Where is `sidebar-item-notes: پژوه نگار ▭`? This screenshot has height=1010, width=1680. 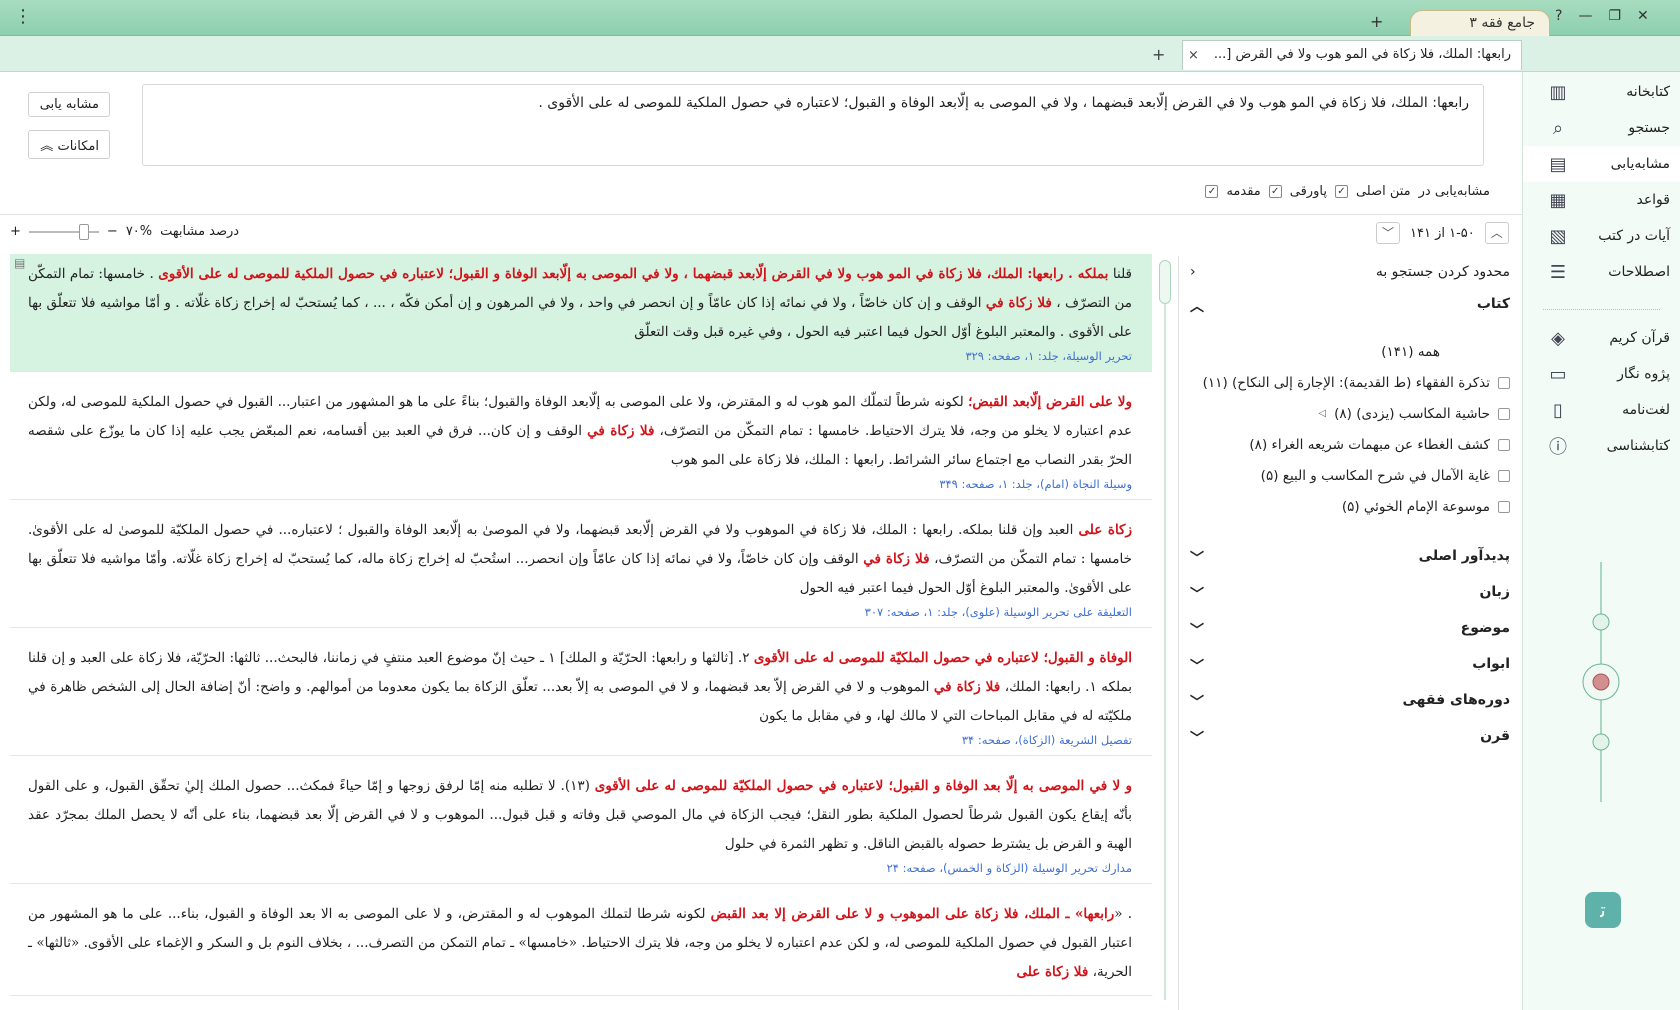
sidebar-item-notes: پژوه نگار ▭ is located at coordinates (1601, 374).